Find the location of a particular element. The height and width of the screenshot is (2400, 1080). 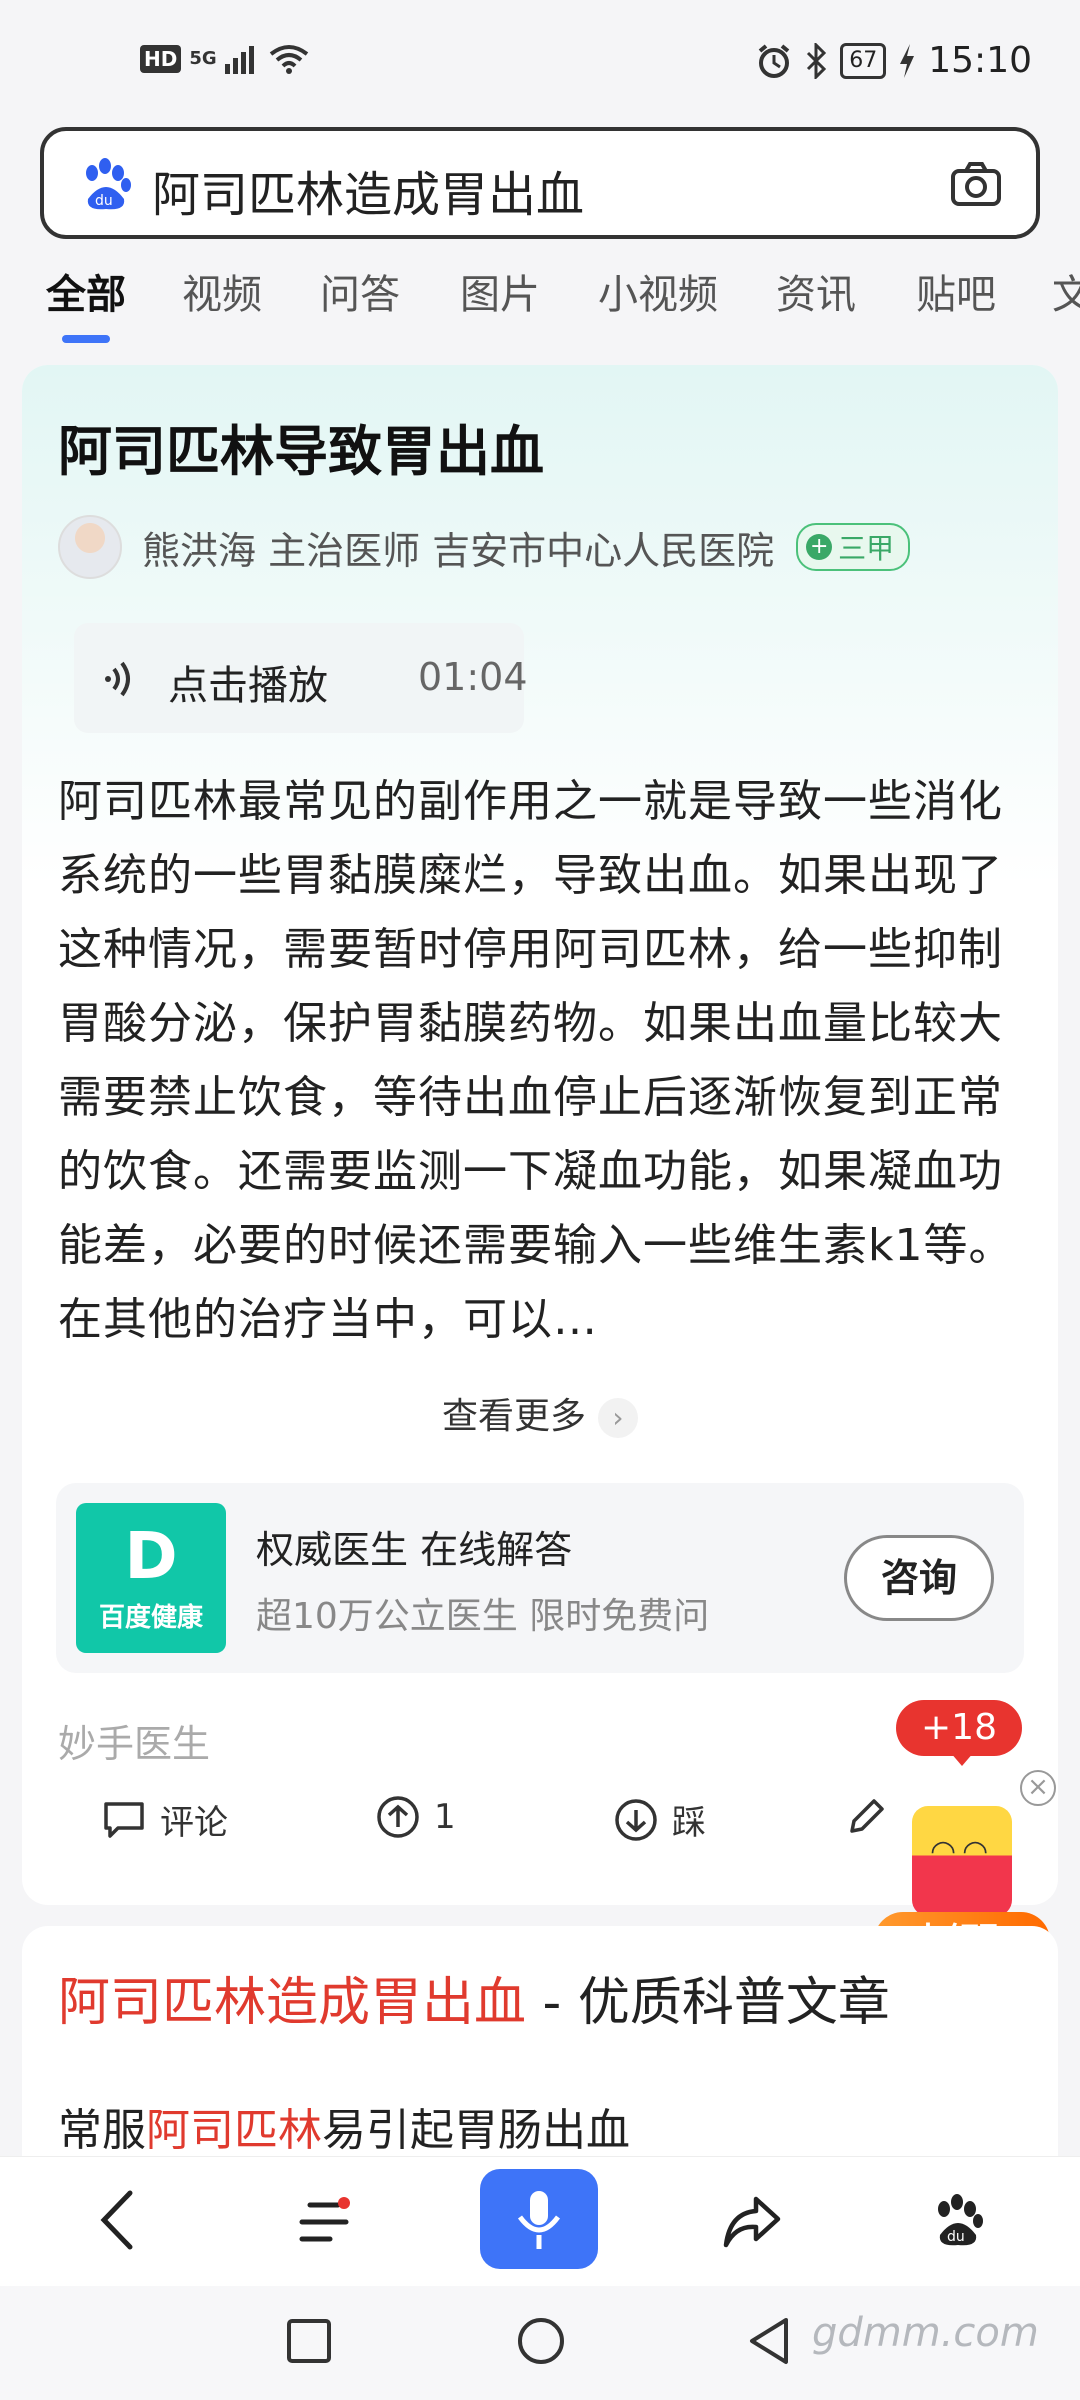

battery-indicator: 67 is located at coordinates (863, 60).